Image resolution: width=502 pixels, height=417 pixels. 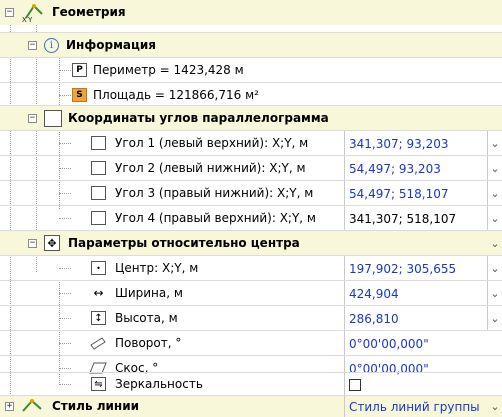 What do you see at coordinates (51, 45) in the screenshot?
I see `info-icon: i` at bounding box center [51, 45].